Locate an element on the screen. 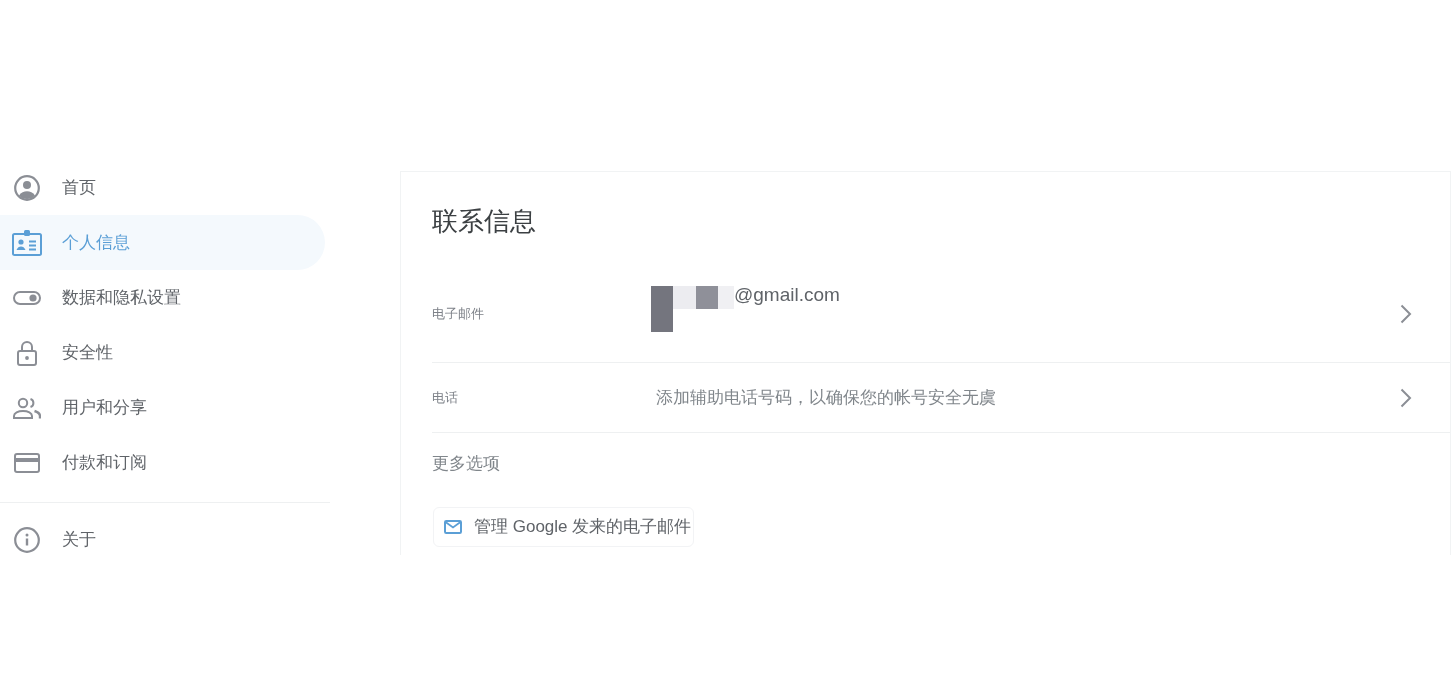 The image size is (1451, 695). phone-hint: 添加辅助电话号码，以确保您的帐号安全无虞 is located at coordinates (826, 397).